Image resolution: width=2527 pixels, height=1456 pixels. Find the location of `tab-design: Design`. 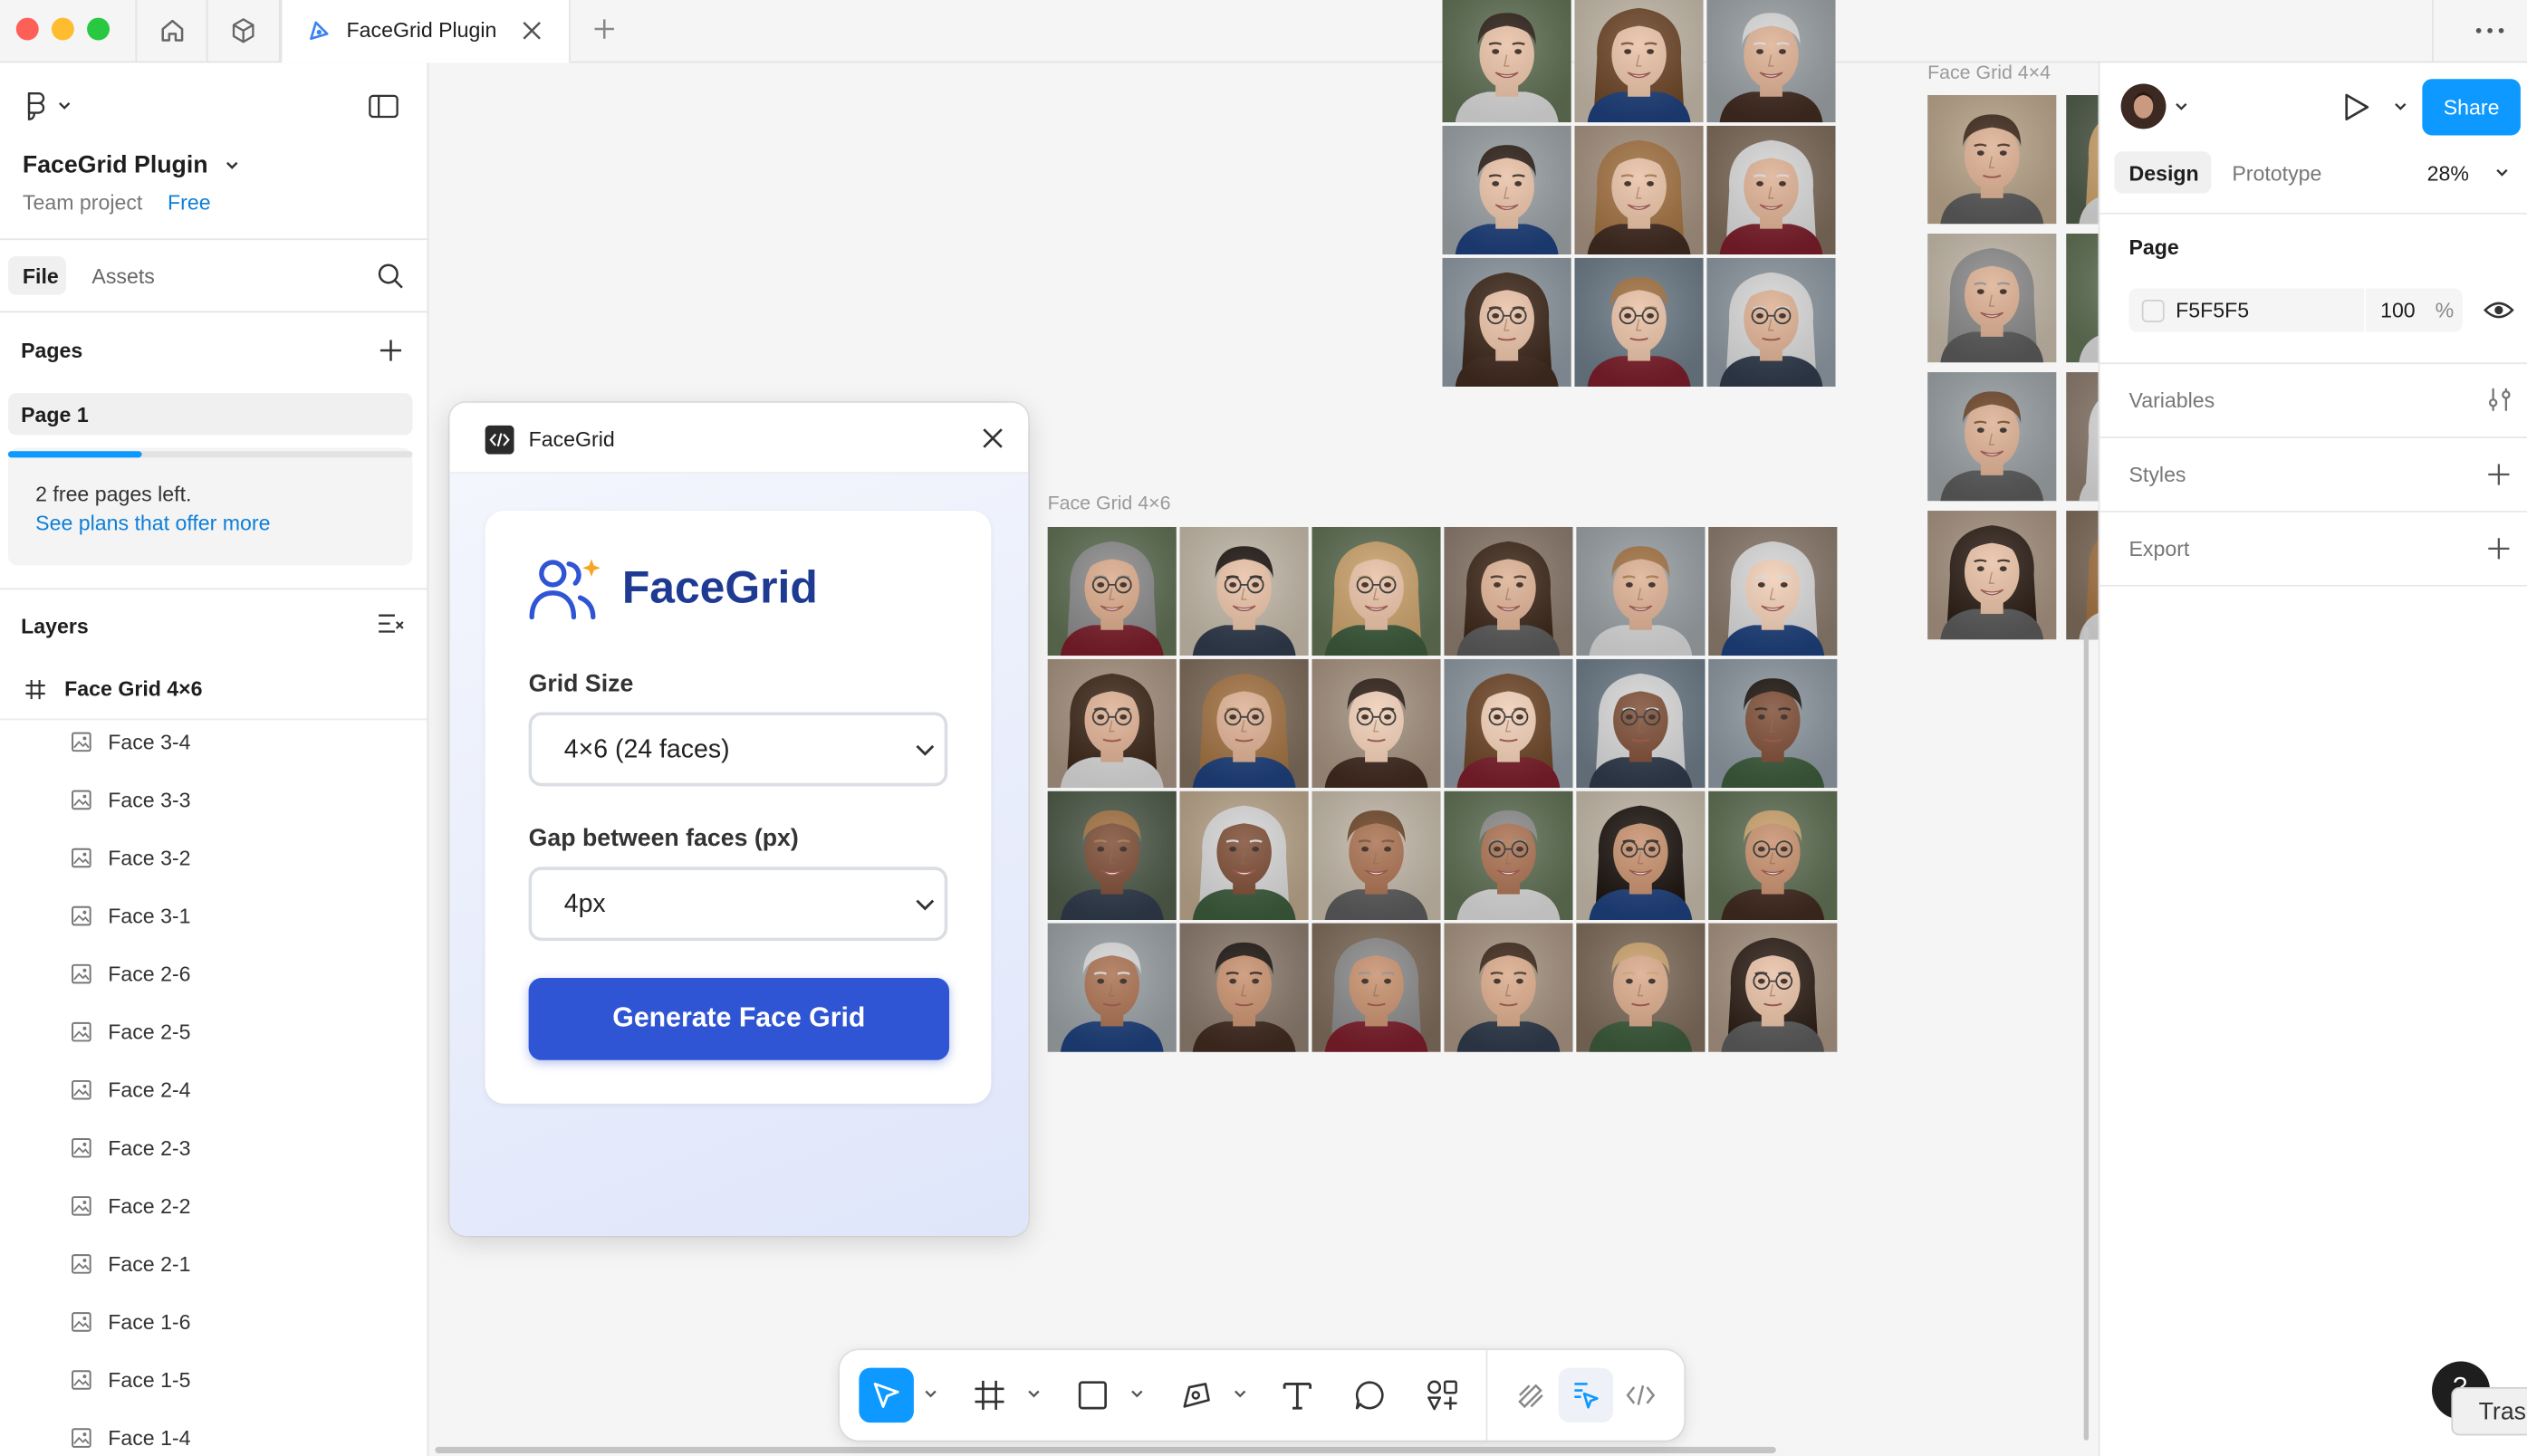

tab-design: Design is located at coordinates (2163, 173).